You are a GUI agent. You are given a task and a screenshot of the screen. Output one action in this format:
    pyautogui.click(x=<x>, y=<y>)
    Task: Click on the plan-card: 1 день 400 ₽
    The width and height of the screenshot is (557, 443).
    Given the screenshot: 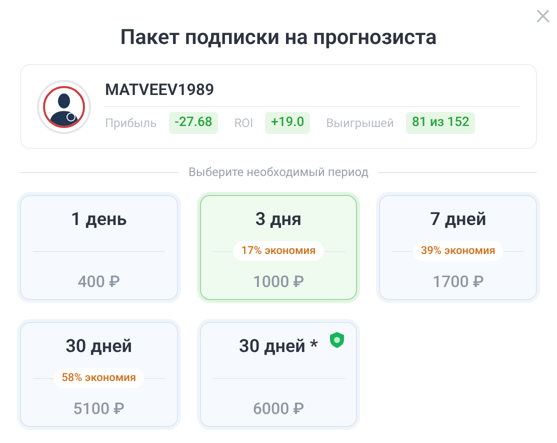 What is the action you would take?
    pyautogui.click(x=99, y=247)
    